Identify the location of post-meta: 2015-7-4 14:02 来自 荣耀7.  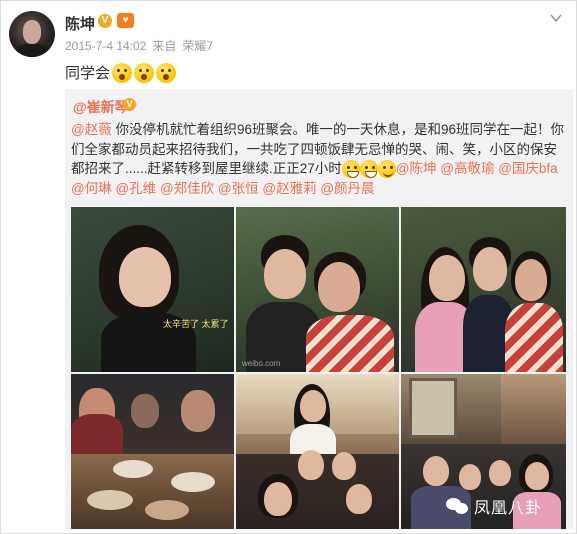
(142, 45).